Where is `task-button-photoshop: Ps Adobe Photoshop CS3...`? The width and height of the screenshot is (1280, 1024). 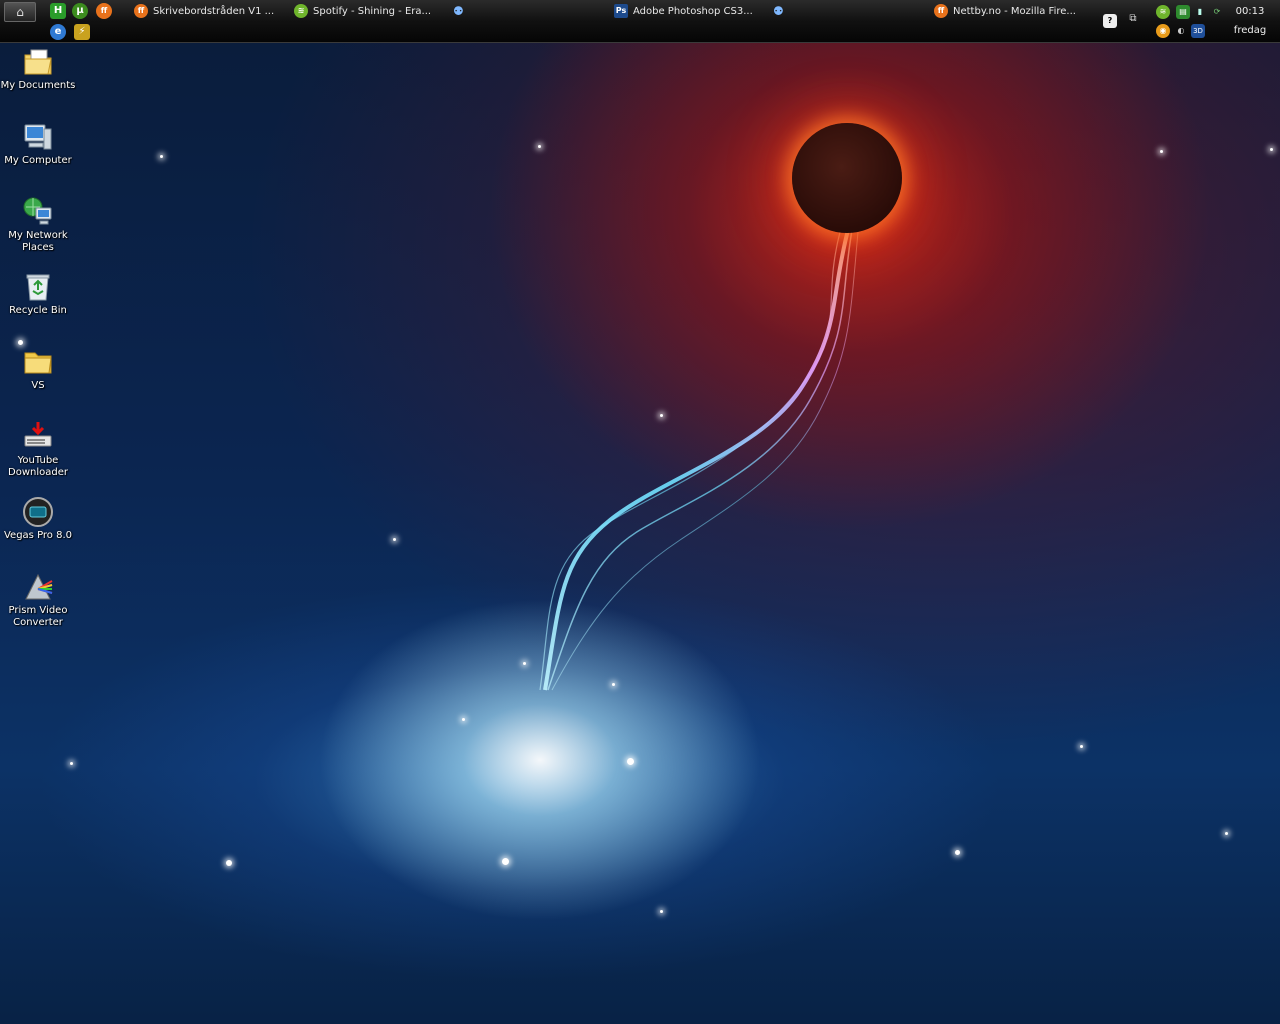
task-button-photoshop: Ps Adobe Photoshop CS3... is located at coordinates (689, 11).